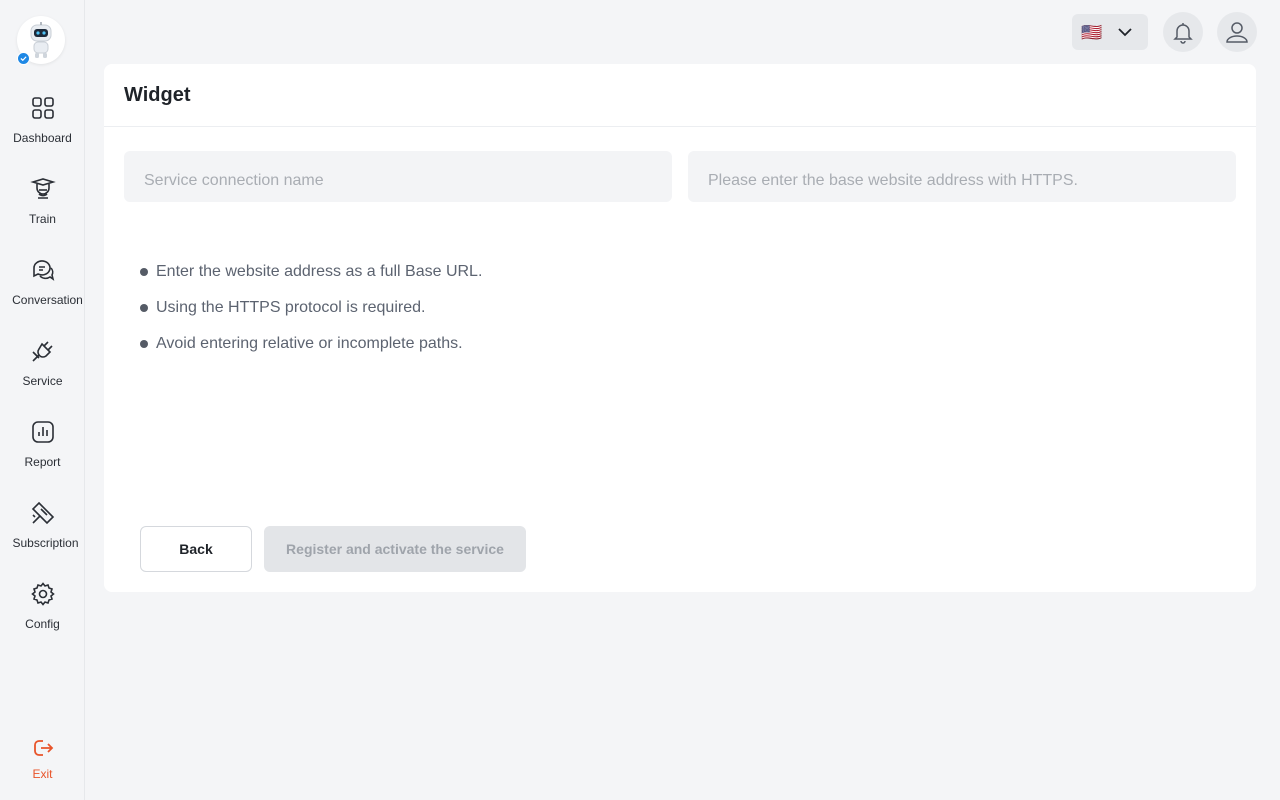  What do you see at coordinates (42, 351) in the screenshot?
I see `plug-icon` at bounding box center [42, 351].